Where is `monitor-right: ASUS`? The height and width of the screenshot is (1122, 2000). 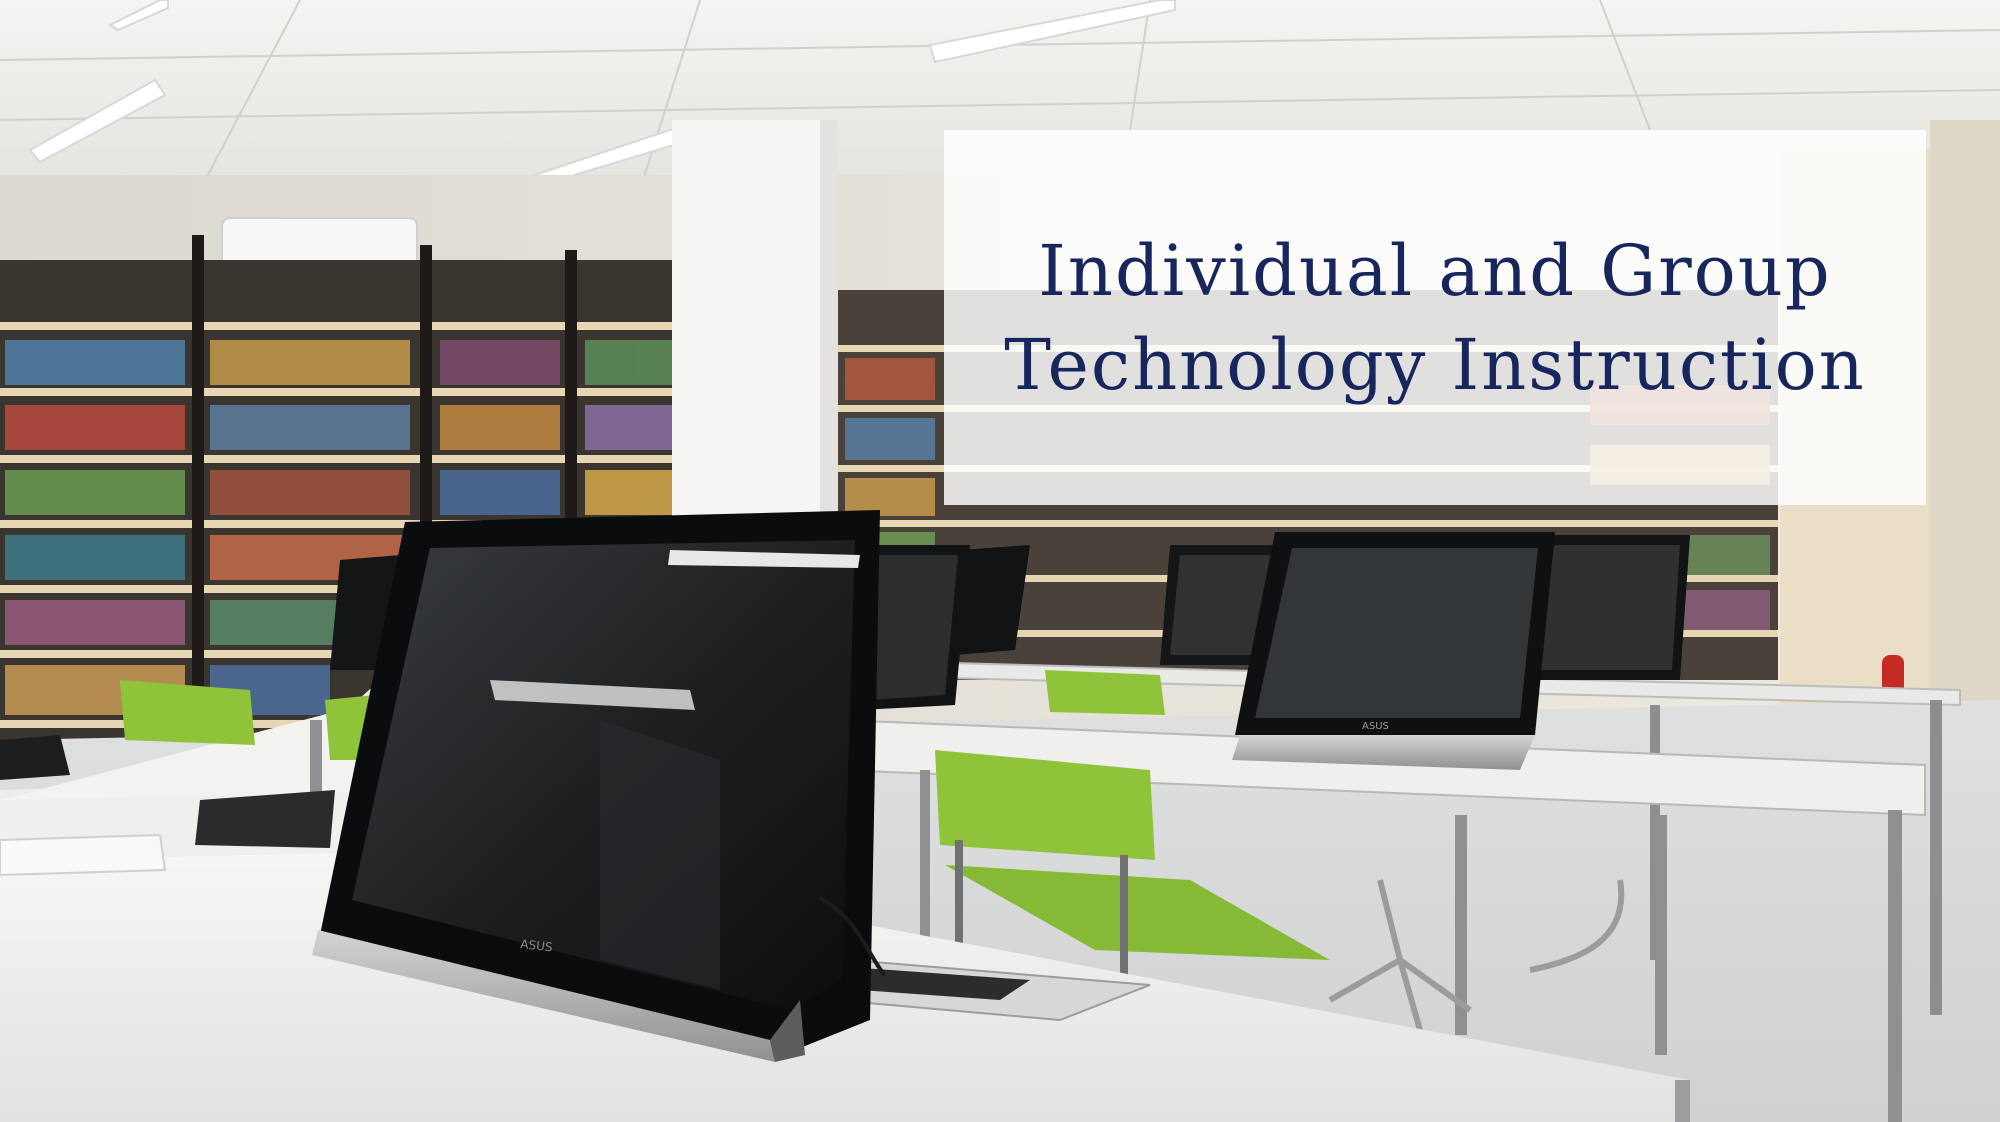 monitor-right: ASUS is located at coordinates (1393, 651).